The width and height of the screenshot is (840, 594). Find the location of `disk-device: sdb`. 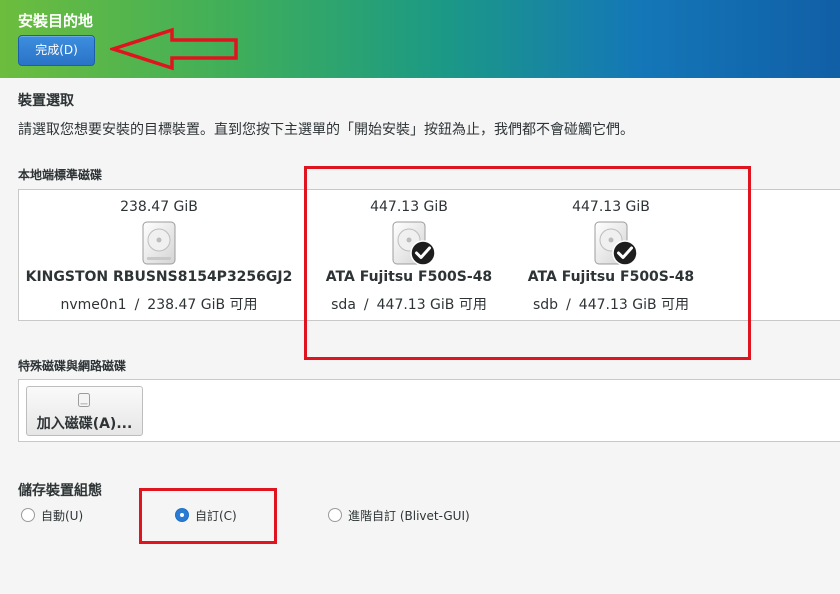

disk-device: sdb is located at coordinates (545, 305).